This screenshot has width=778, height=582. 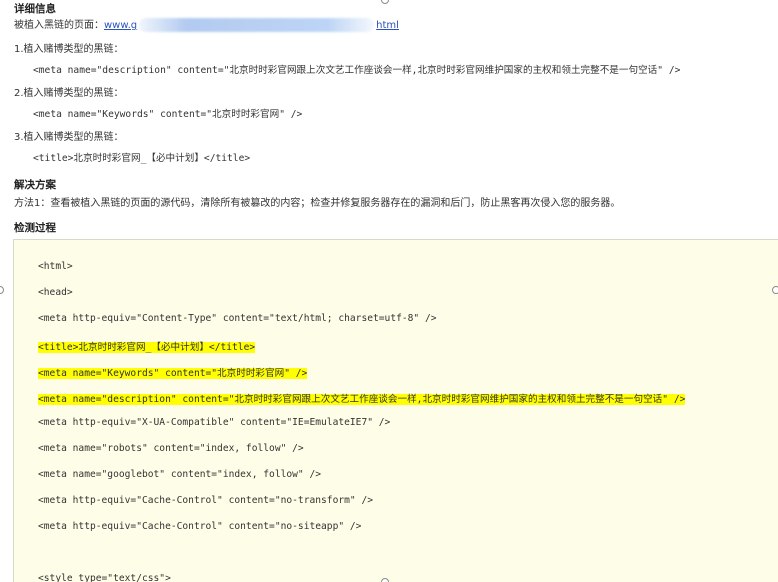 I want to click on resize-handle-top, so click(x=385, y=2).